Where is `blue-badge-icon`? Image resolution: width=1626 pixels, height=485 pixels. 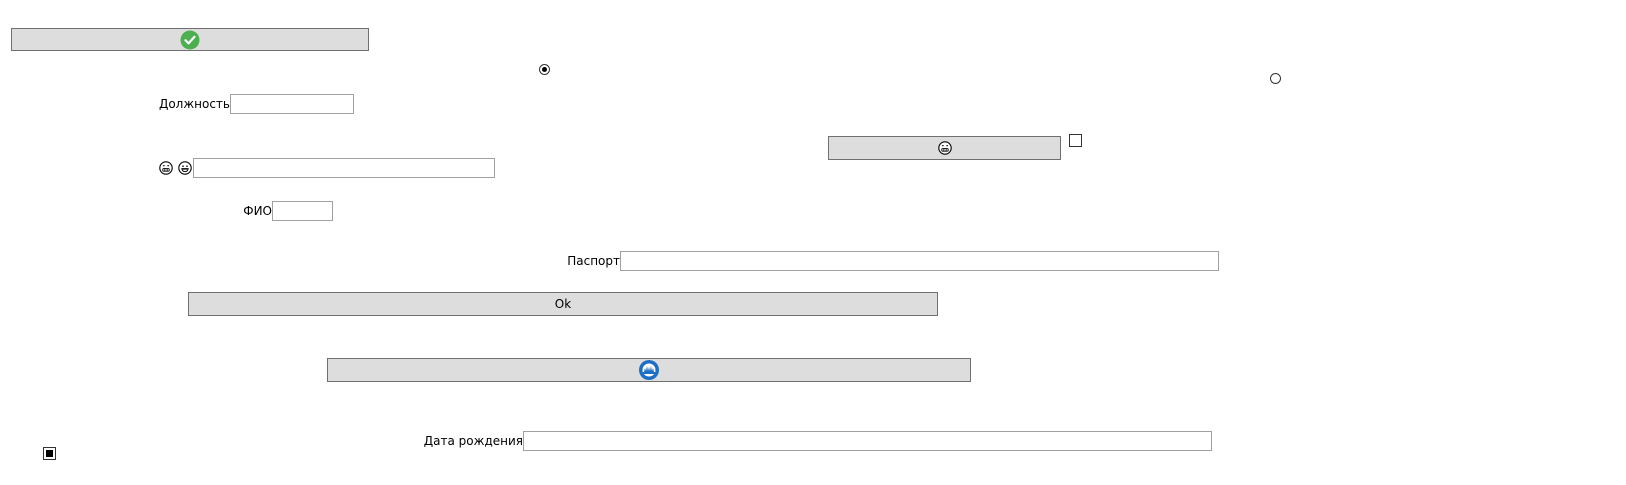 blue-badge-icon is located at coordinates (649, 370).